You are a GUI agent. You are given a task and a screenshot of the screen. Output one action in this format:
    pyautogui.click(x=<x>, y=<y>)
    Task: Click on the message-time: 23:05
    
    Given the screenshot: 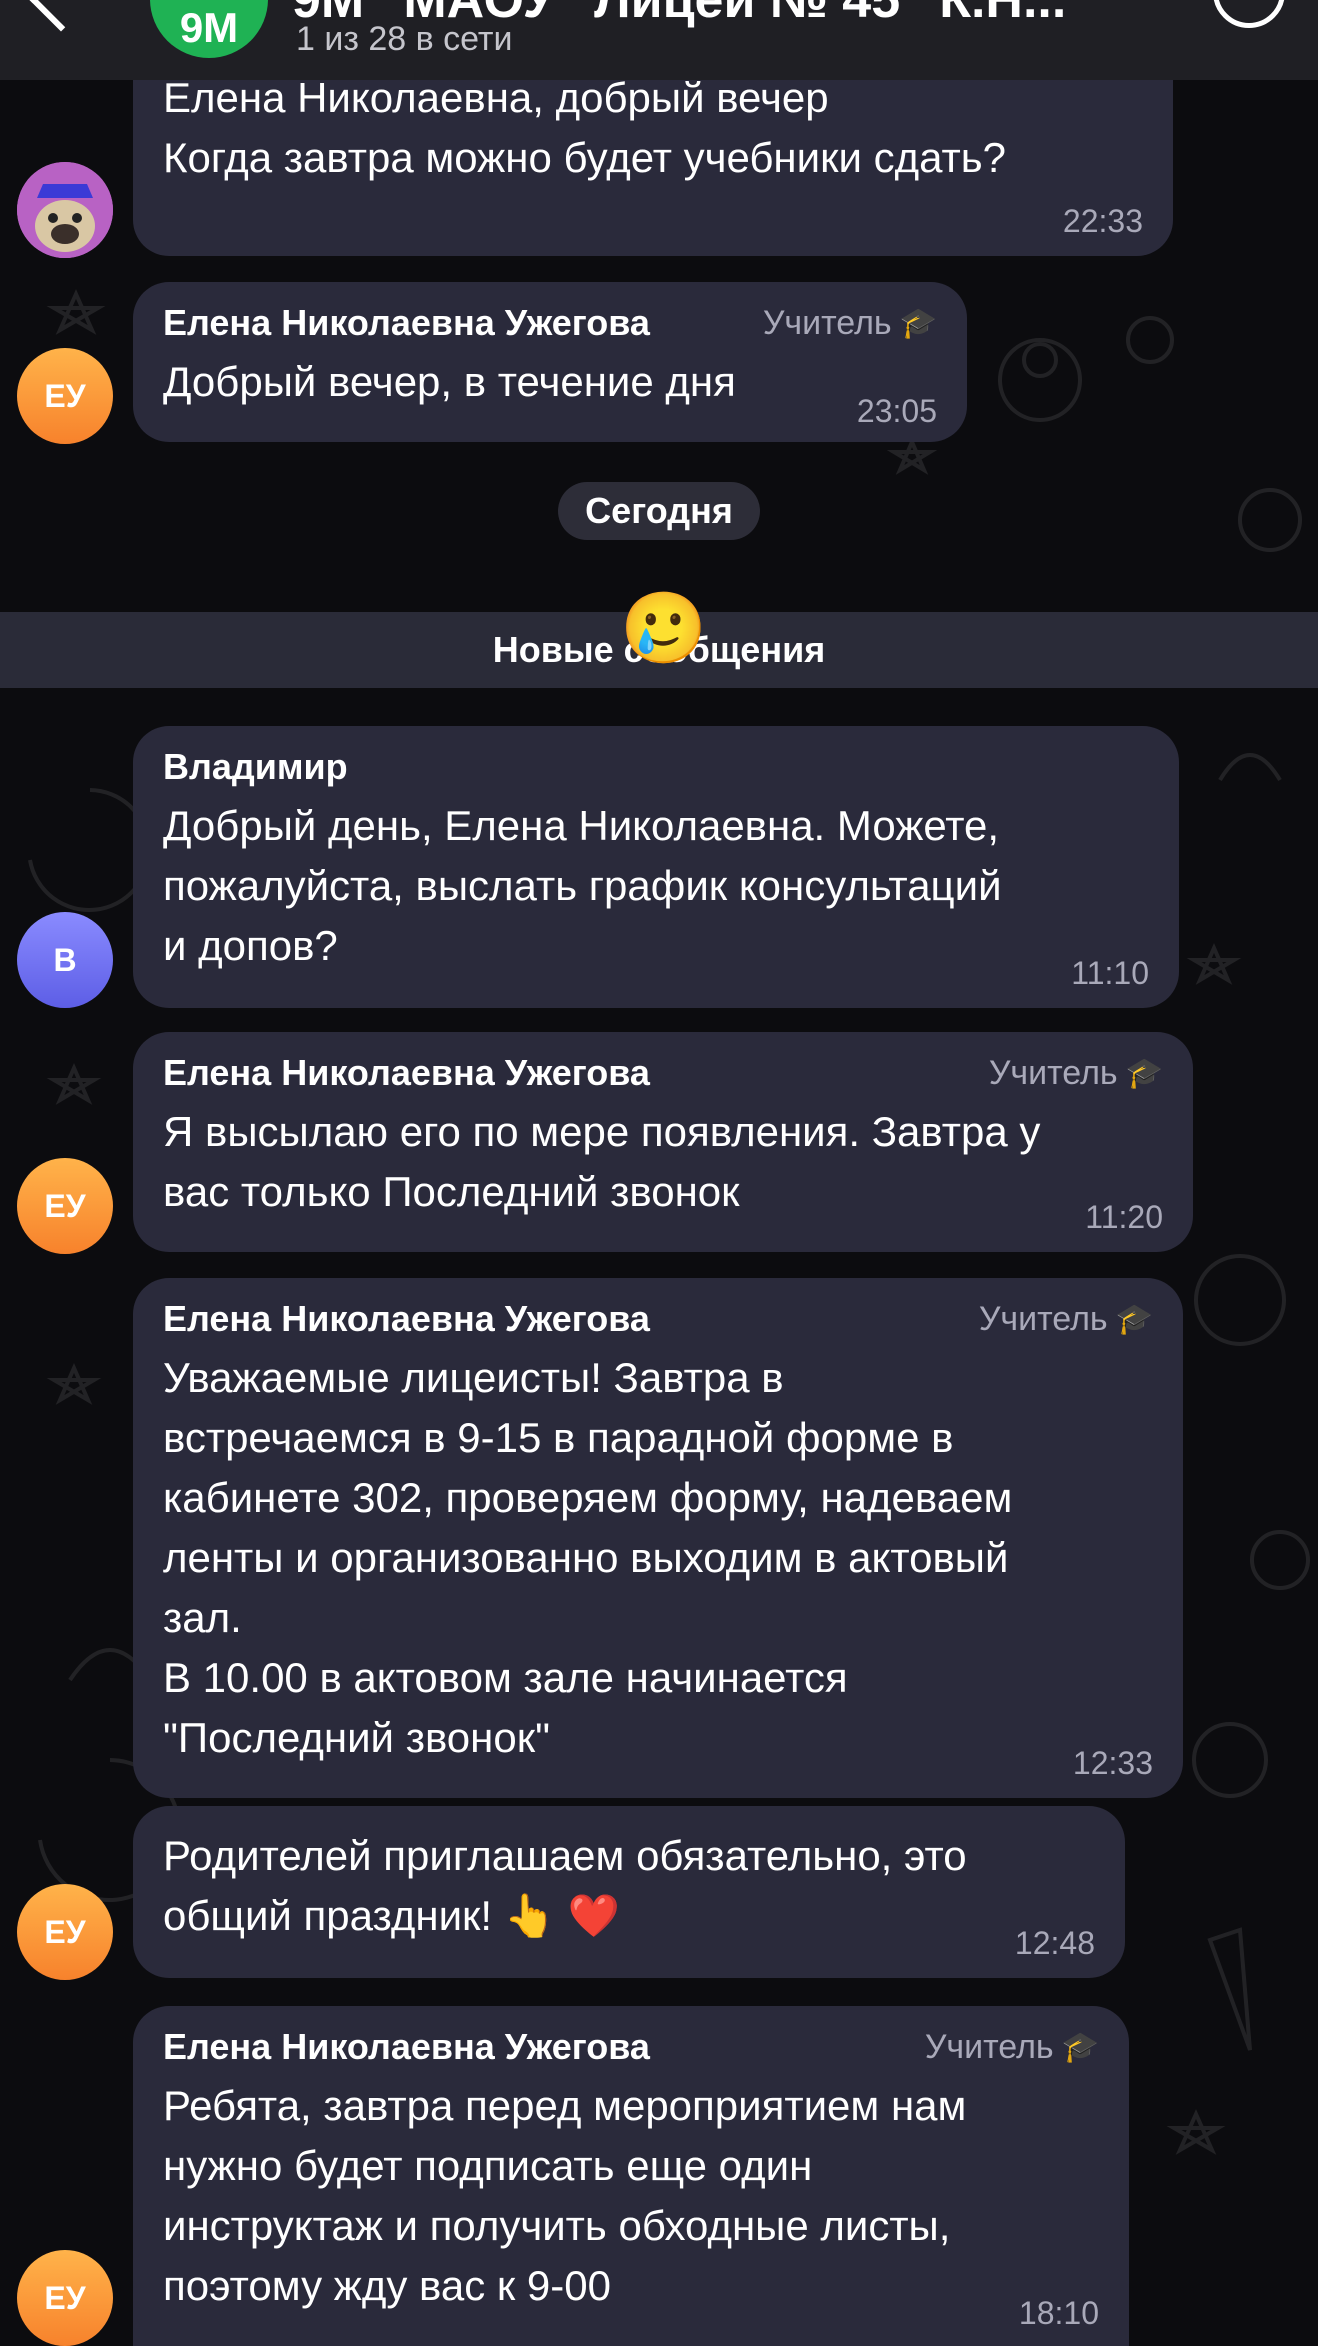 What is the action you would take?
    pyautogui.click(x=896, y=411)
    